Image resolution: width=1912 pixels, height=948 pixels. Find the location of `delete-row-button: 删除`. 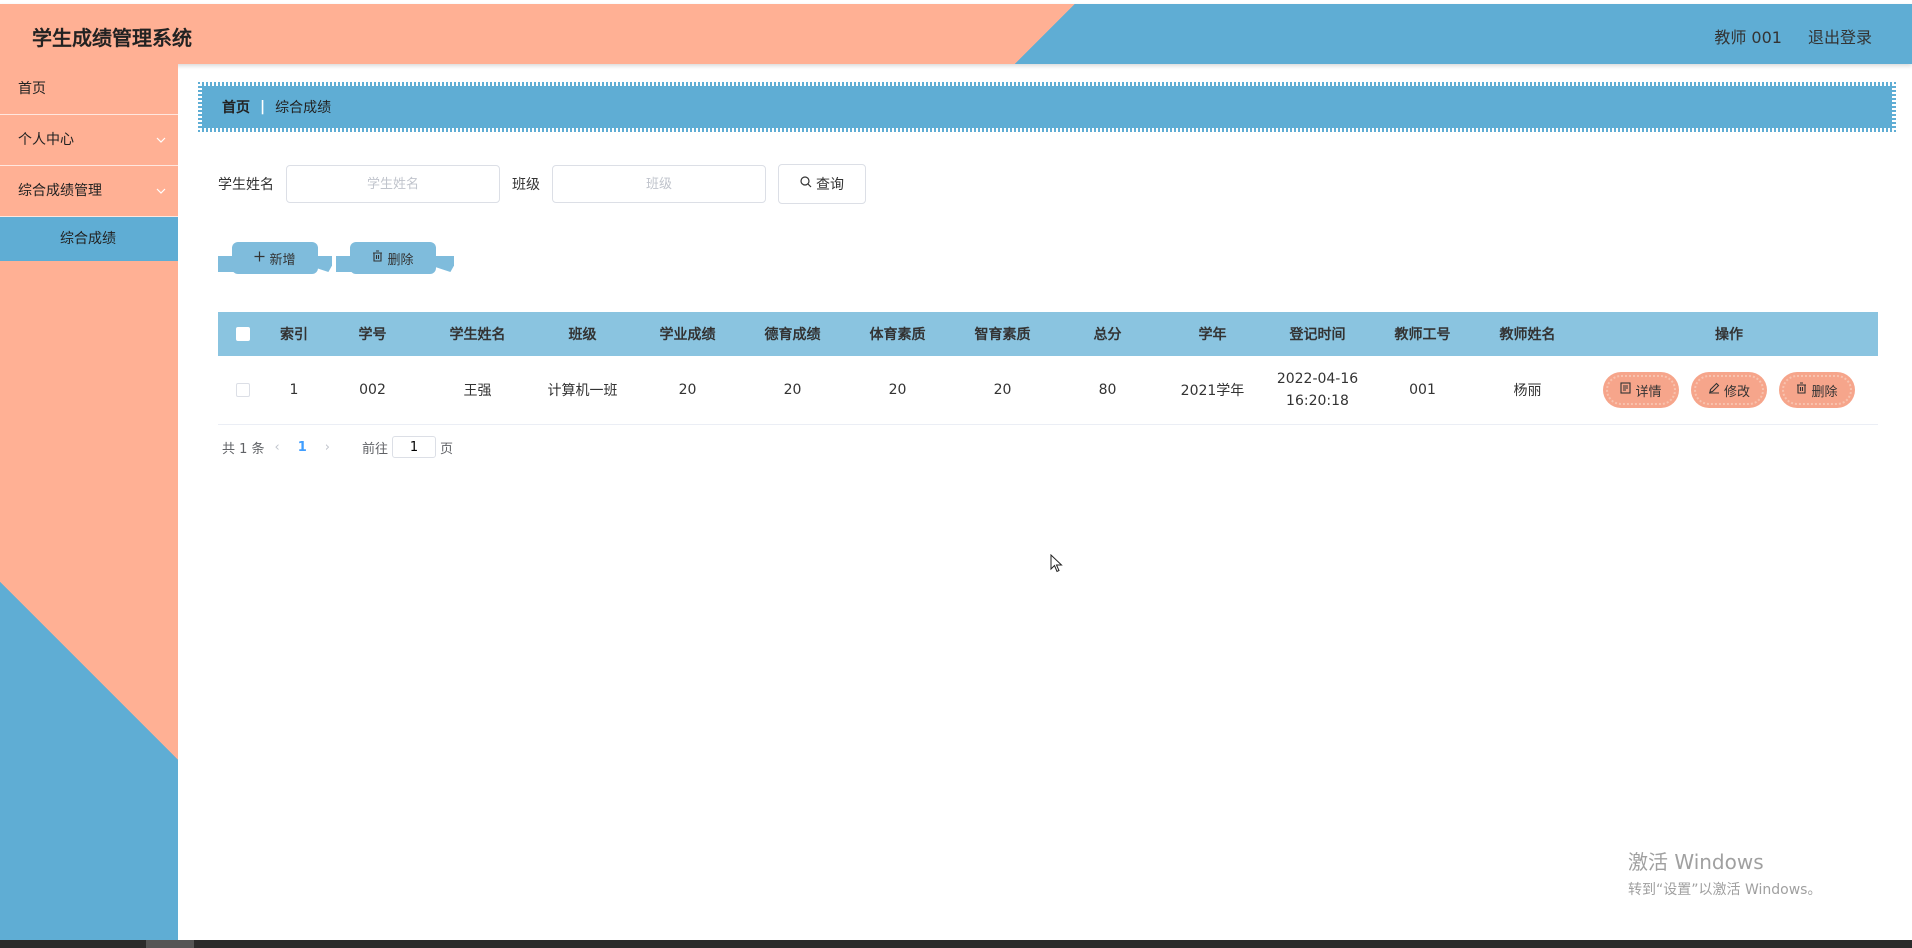

delete-row-button: 删除 is located at coordinates (1817, 390).